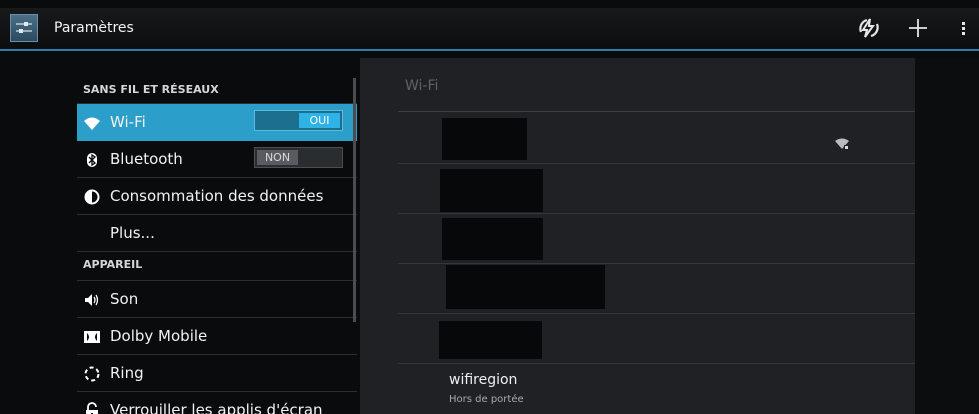  What do you see at coordinates (94, 28) in the screenshot?
I see `app-title: Paramètres` at bounding box center [94, 28].